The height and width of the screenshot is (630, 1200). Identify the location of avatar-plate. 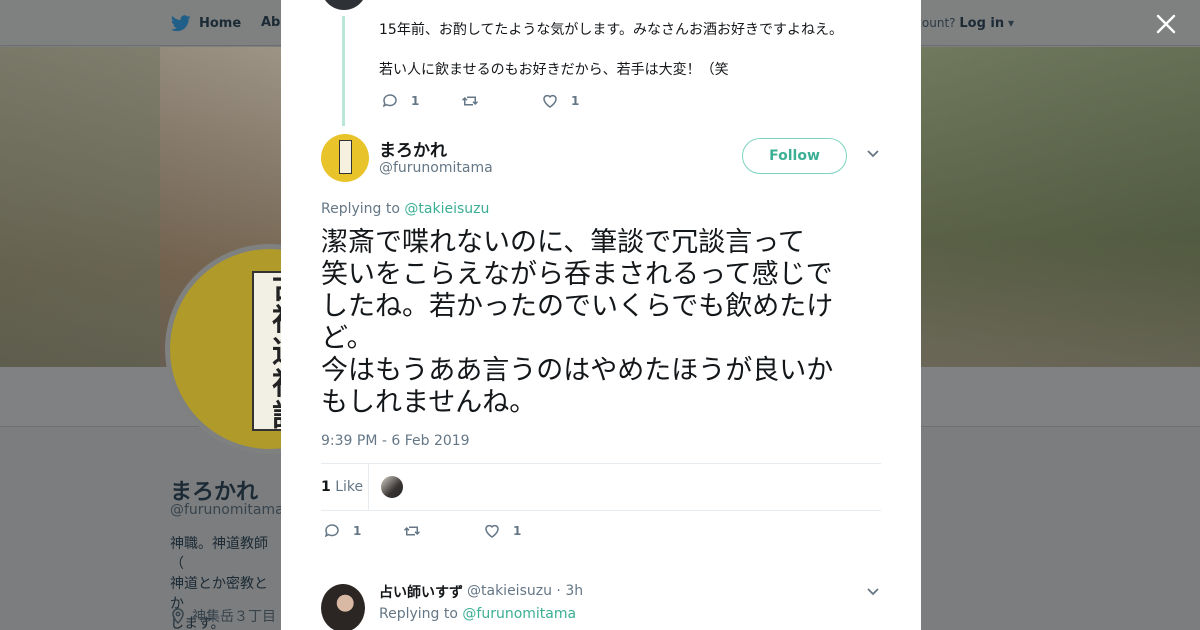
(345, 157).